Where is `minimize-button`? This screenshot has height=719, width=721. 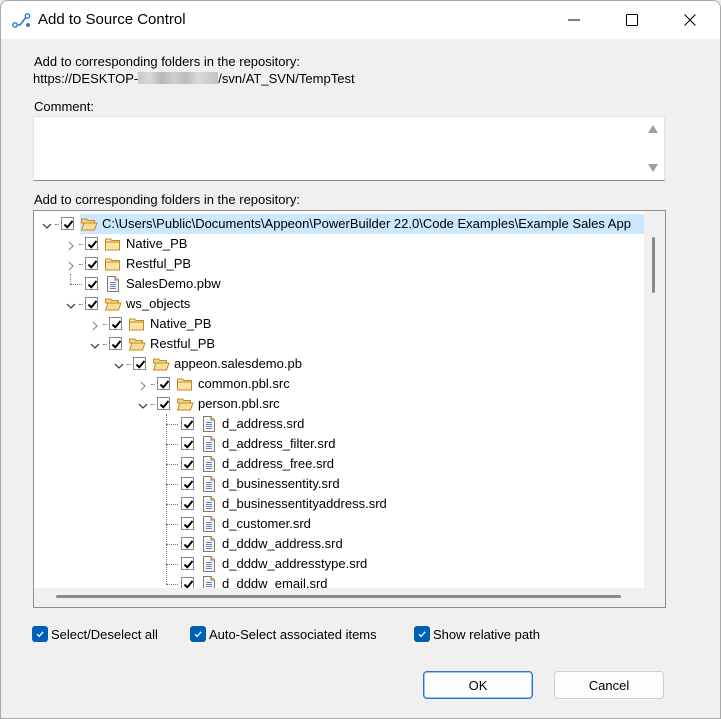 minimize-button is located at coordinates (574, 20).